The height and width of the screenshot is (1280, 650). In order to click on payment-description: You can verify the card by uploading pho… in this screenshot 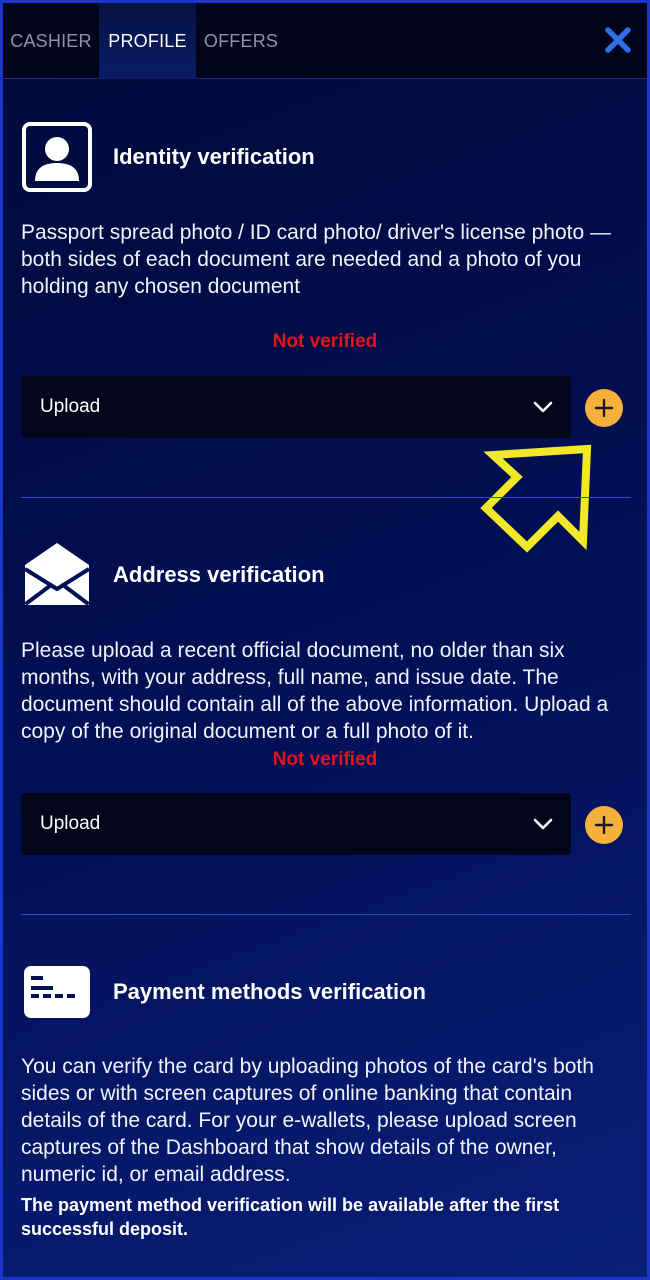, I will do `click(307, 1120)`.